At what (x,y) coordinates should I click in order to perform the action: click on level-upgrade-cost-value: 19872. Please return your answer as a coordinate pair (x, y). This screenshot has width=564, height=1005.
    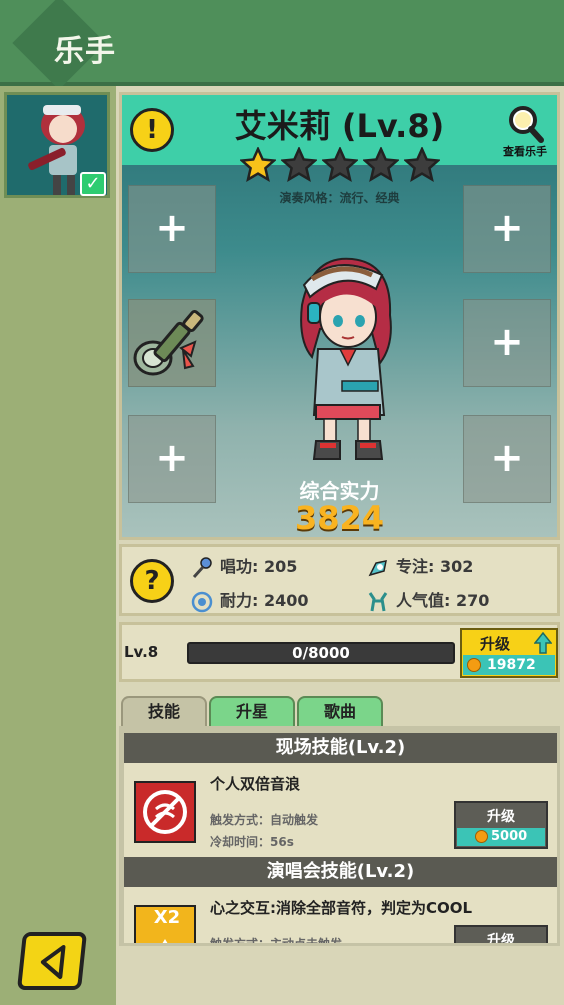
    Looking at the image, I should click on (511, 665).